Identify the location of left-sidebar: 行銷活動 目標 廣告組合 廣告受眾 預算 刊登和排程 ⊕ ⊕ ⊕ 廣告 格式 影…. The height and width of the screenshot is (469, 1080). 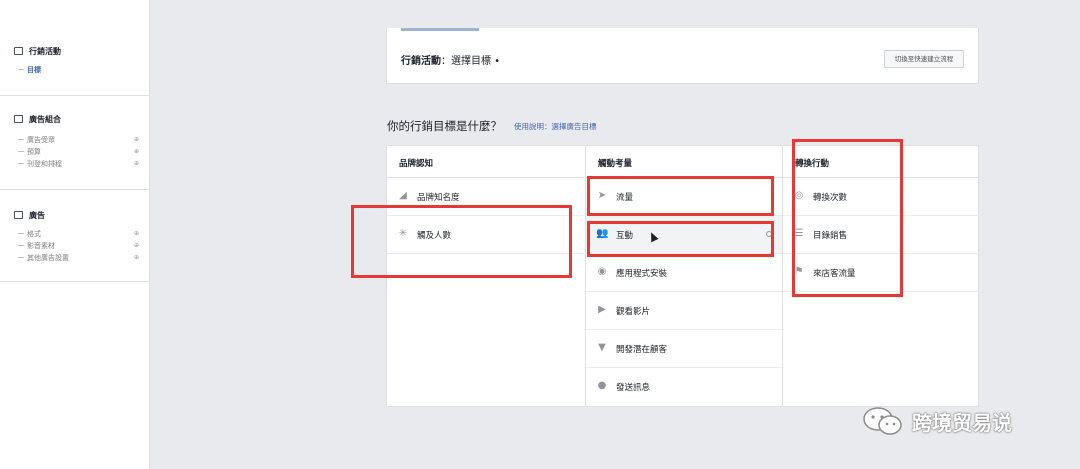
(75, 234).